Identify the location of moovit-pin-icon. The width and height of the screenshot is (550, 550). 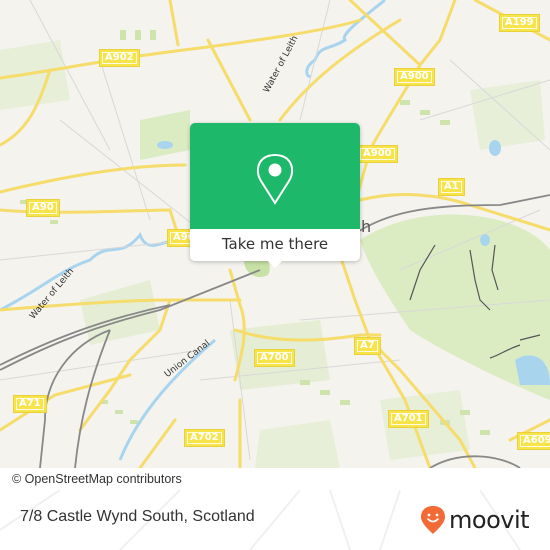
(433, 520).